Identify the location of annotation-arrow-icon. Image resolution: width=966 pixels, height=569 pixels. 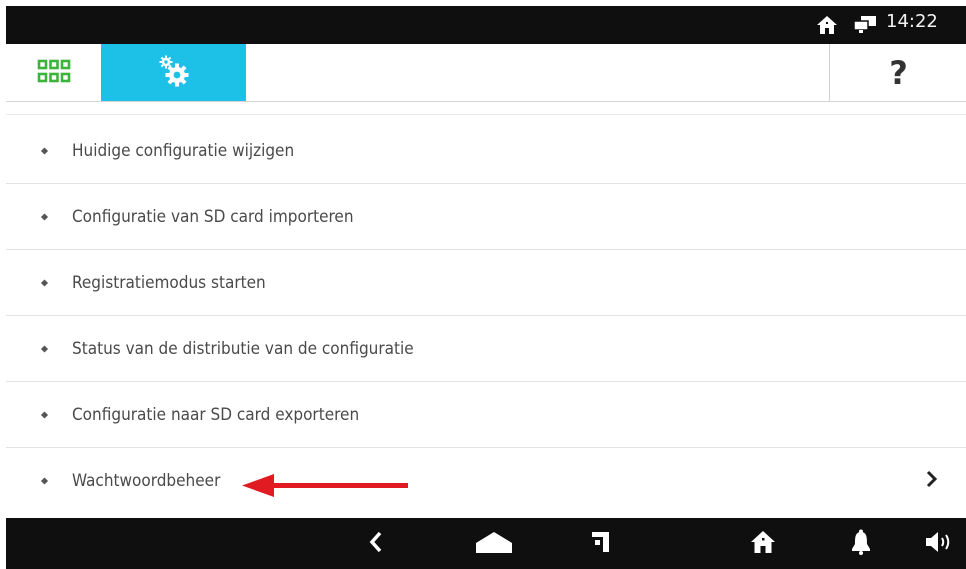
(327, 488).